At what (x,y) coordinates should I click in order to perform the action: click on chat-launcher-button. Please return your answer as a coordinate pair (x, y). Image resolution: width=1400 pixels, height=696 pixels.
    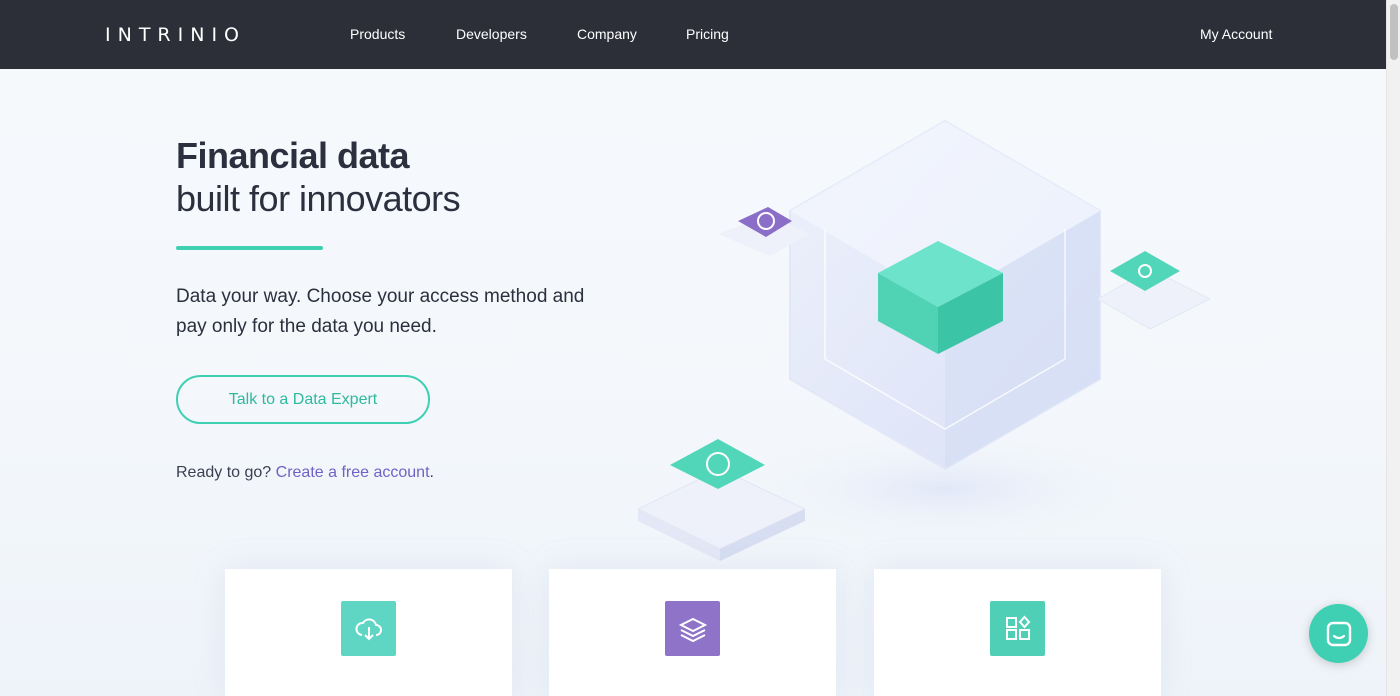
    Looking at the image, I should click on (1338, 633).